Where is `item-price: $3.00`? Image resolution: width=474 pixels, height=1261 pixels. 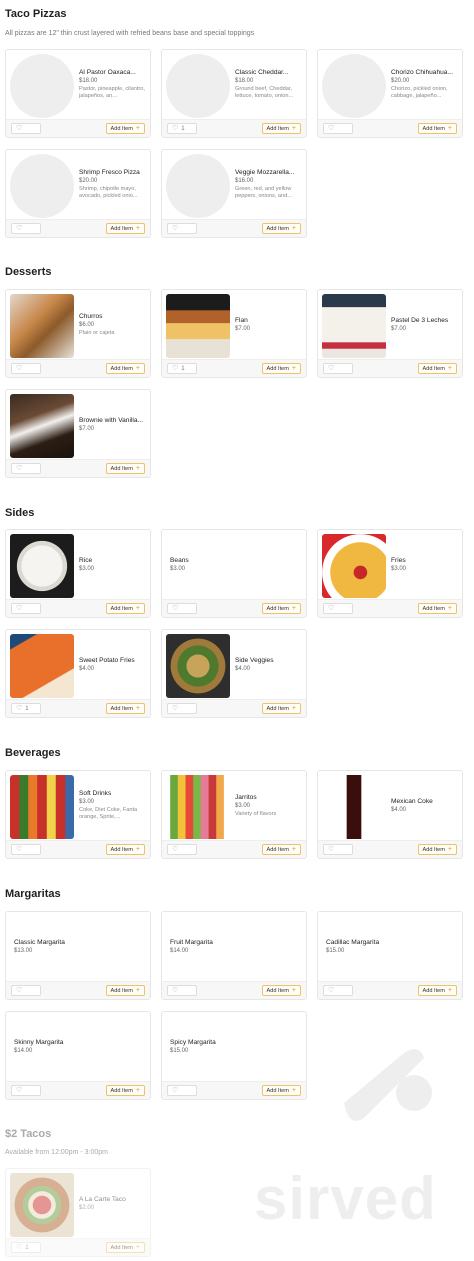 item-price: $3.00 is located at coordinates (87, 569).